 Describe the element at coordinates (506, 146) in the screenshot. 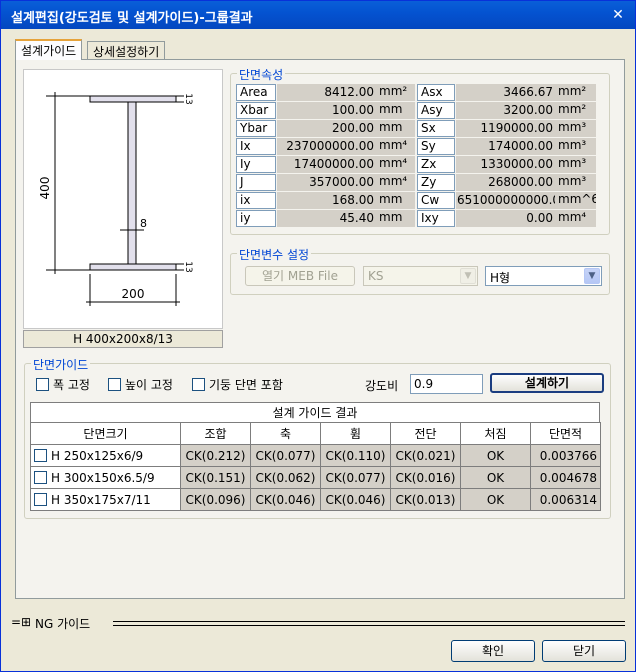

I see `prop-value: 174000.00` at that location.